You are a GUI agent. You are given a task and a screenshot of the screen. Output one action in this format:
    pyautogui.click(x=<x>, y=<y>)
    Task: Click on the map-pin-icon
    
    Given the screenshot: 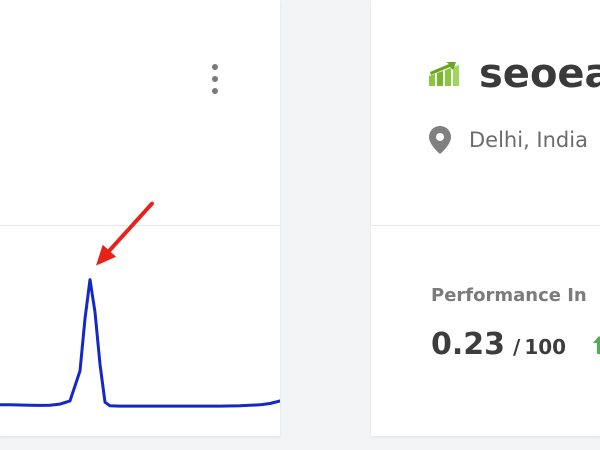 What is the action you would take?
    pyautogui.click(x=440, y=140)
    